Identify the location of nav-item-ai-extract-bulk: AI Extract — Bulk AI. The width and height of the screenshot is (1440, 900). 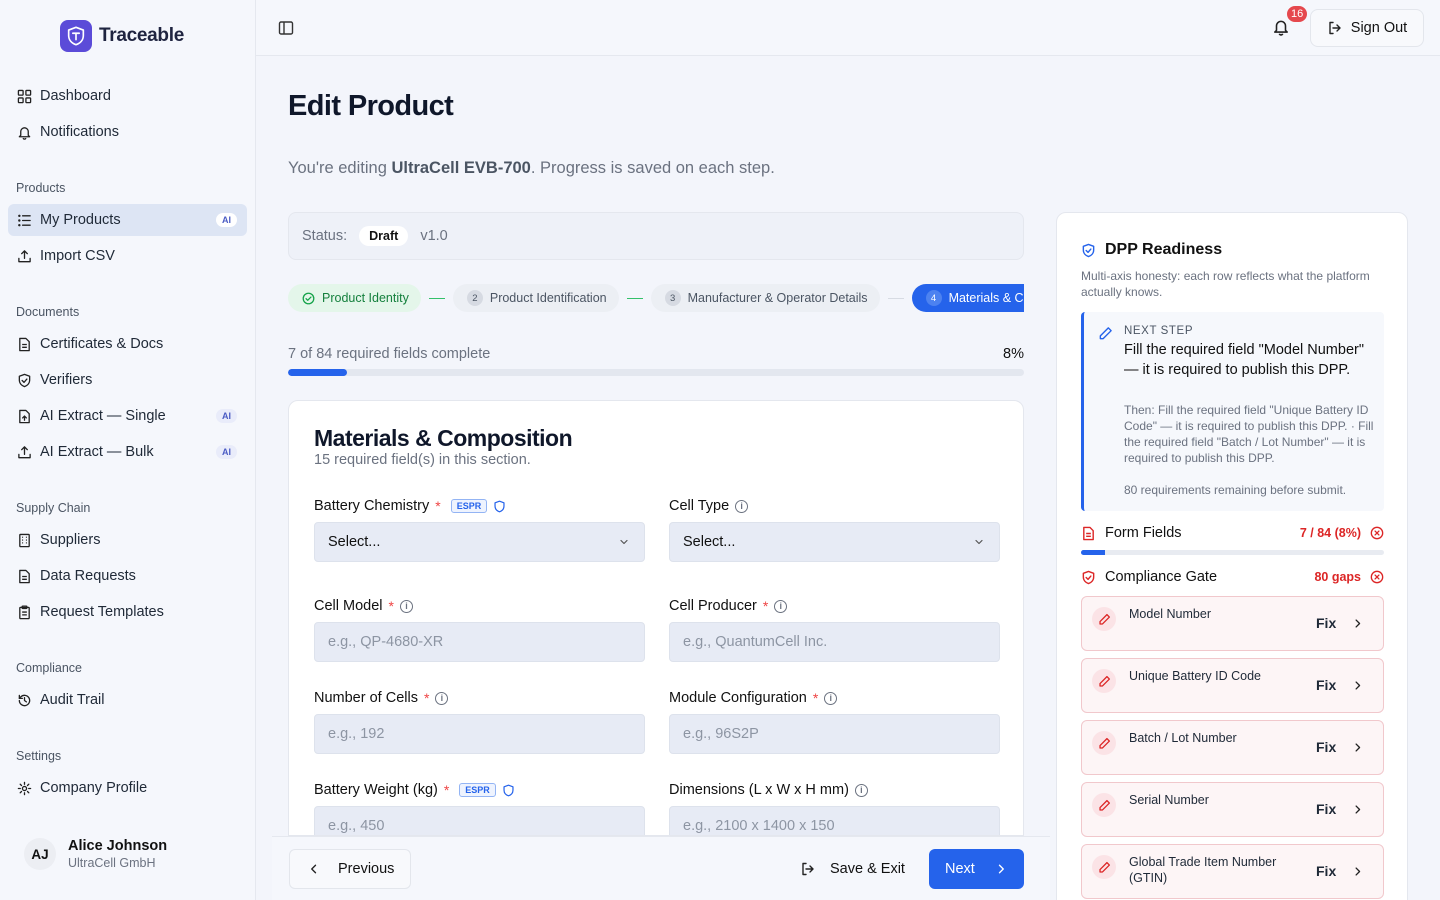
(127, 452).